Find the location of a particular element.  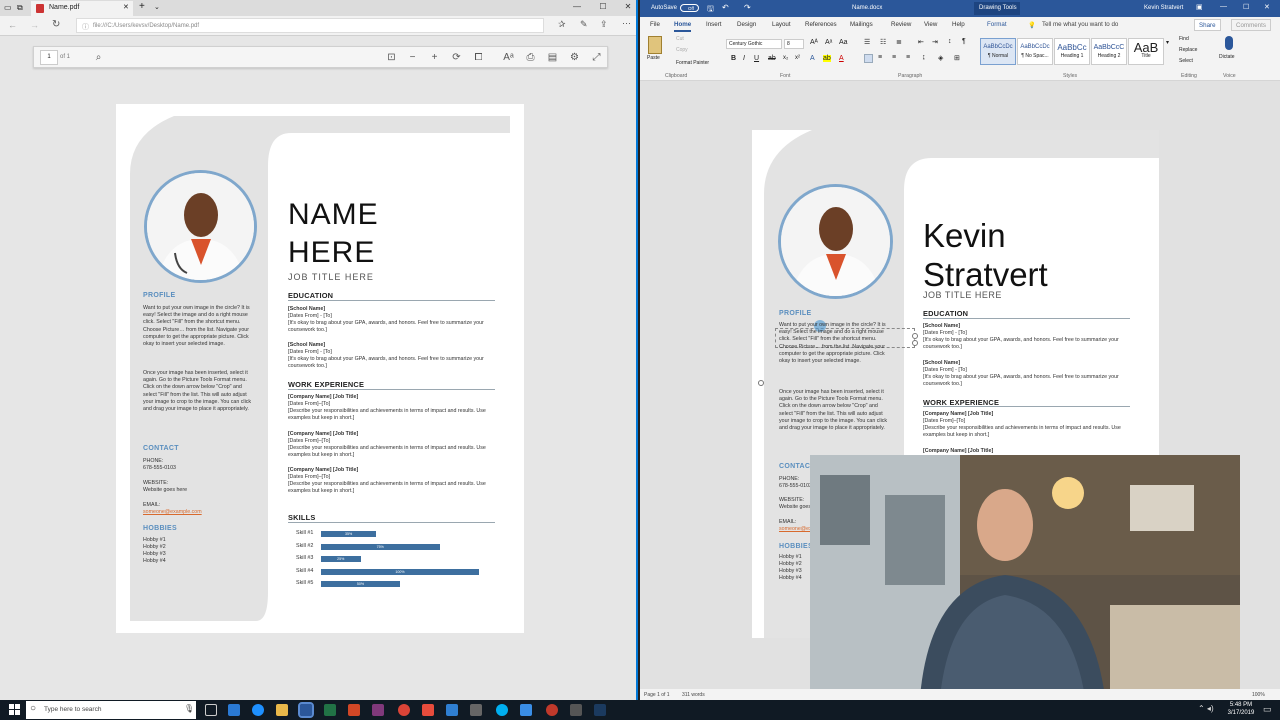

tab-layout: Layout is located at coordinates (781, 24).